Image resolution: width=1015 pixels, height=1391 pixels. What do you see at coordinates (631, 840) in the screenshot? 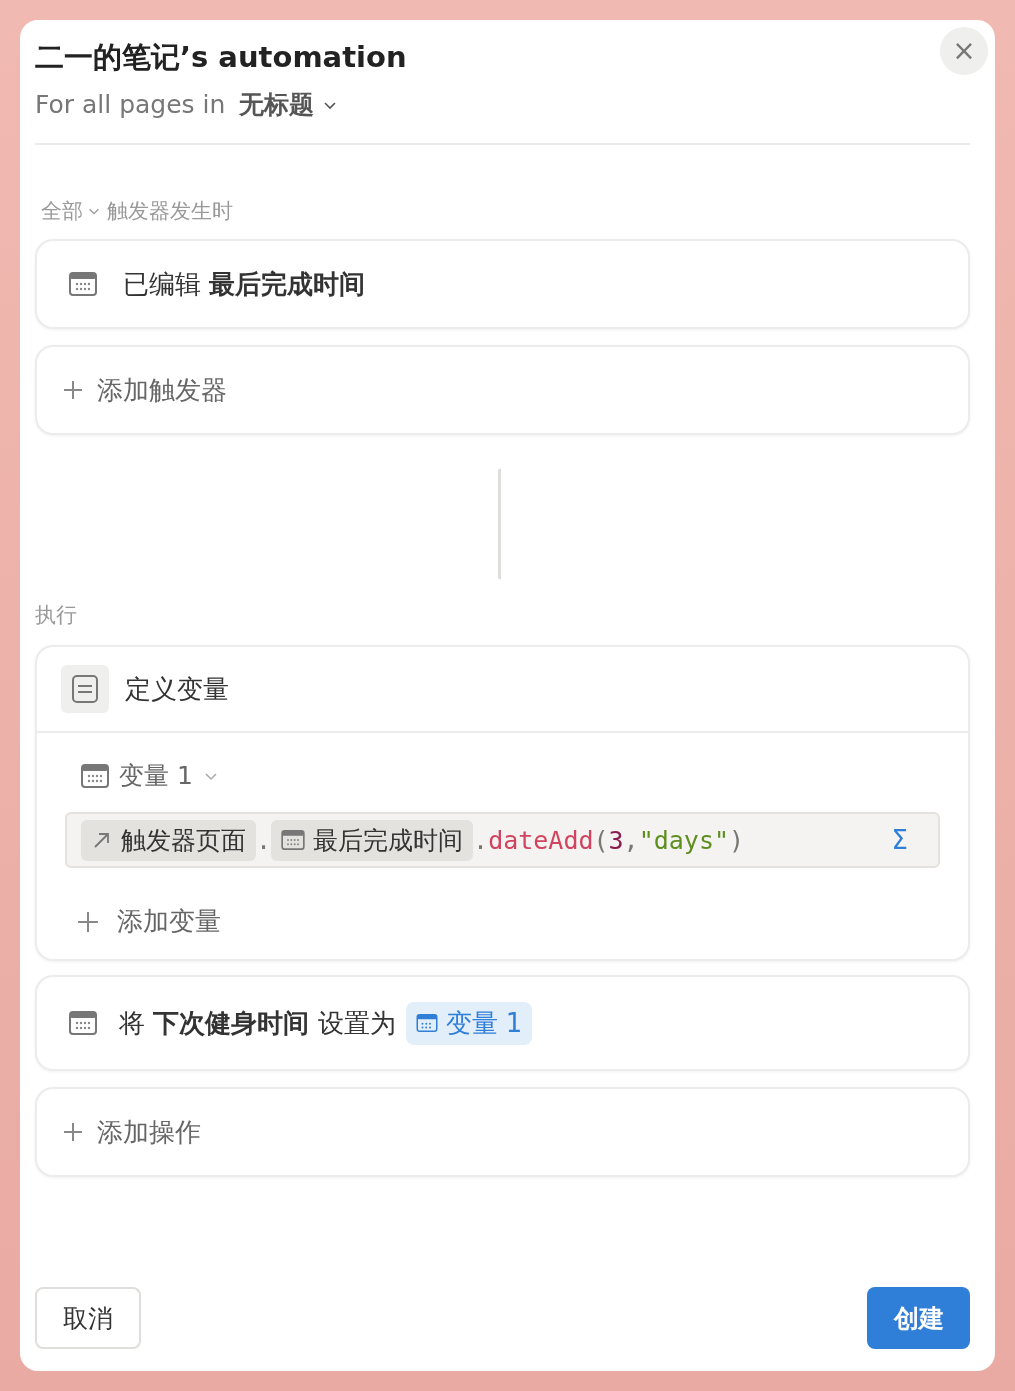
I see `formula-code: ,` at bounding box center [631, 840].